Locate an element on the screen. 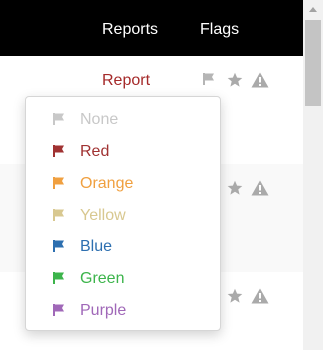 The image size is (323, 350). flag-option-label: Blue is located at coordinates (96, 246).